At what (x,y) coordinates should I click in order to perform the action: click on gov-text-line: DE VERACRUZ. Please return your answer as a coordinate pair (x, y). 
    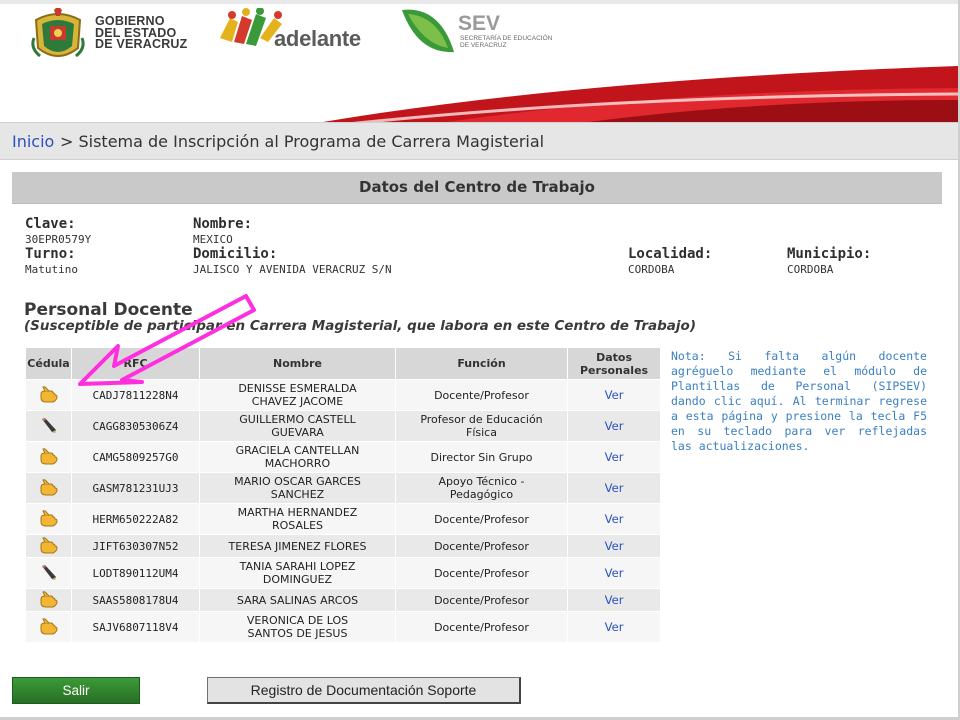
    Looking at the image, I should click on (141, 44).